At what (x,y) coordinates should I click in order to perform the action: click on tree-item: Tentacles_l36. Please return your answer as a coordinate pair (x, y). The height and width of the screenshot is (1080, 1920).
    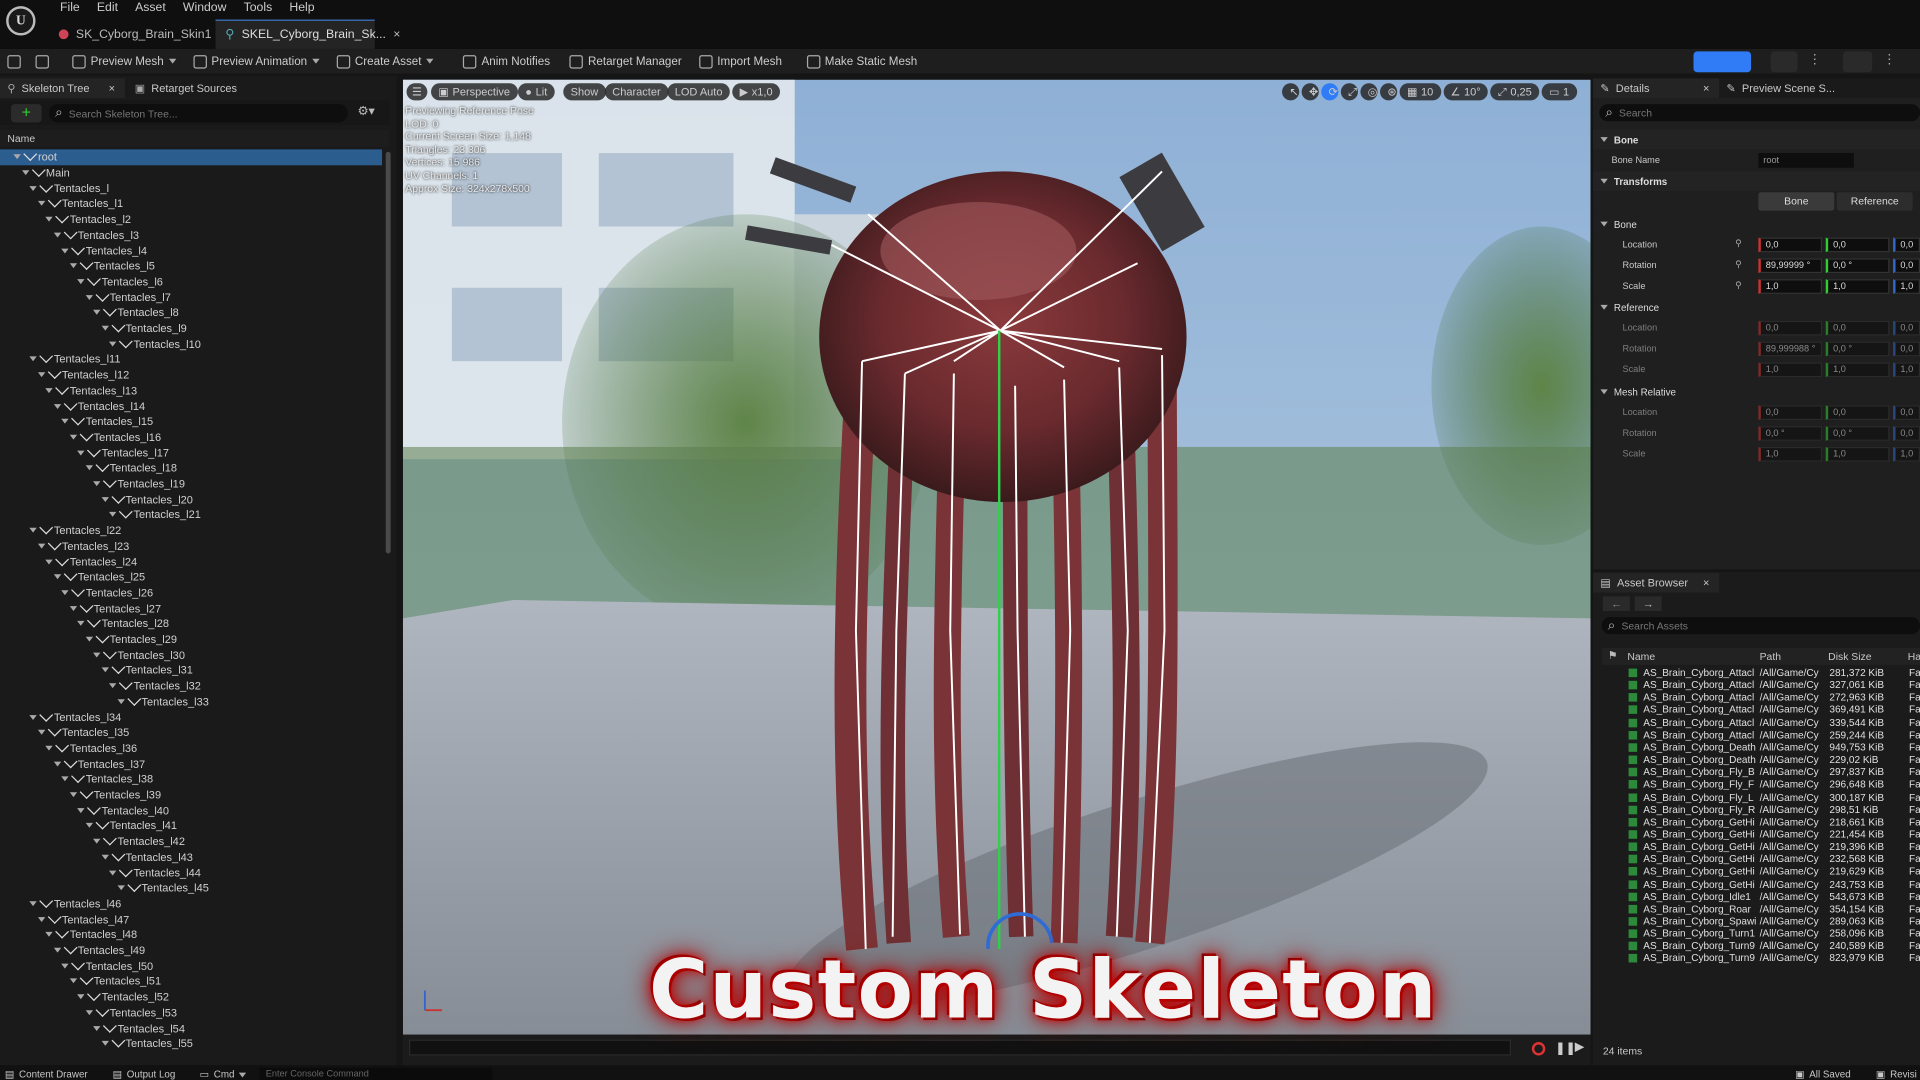
    Looking at the image, I should click on (191, 747).